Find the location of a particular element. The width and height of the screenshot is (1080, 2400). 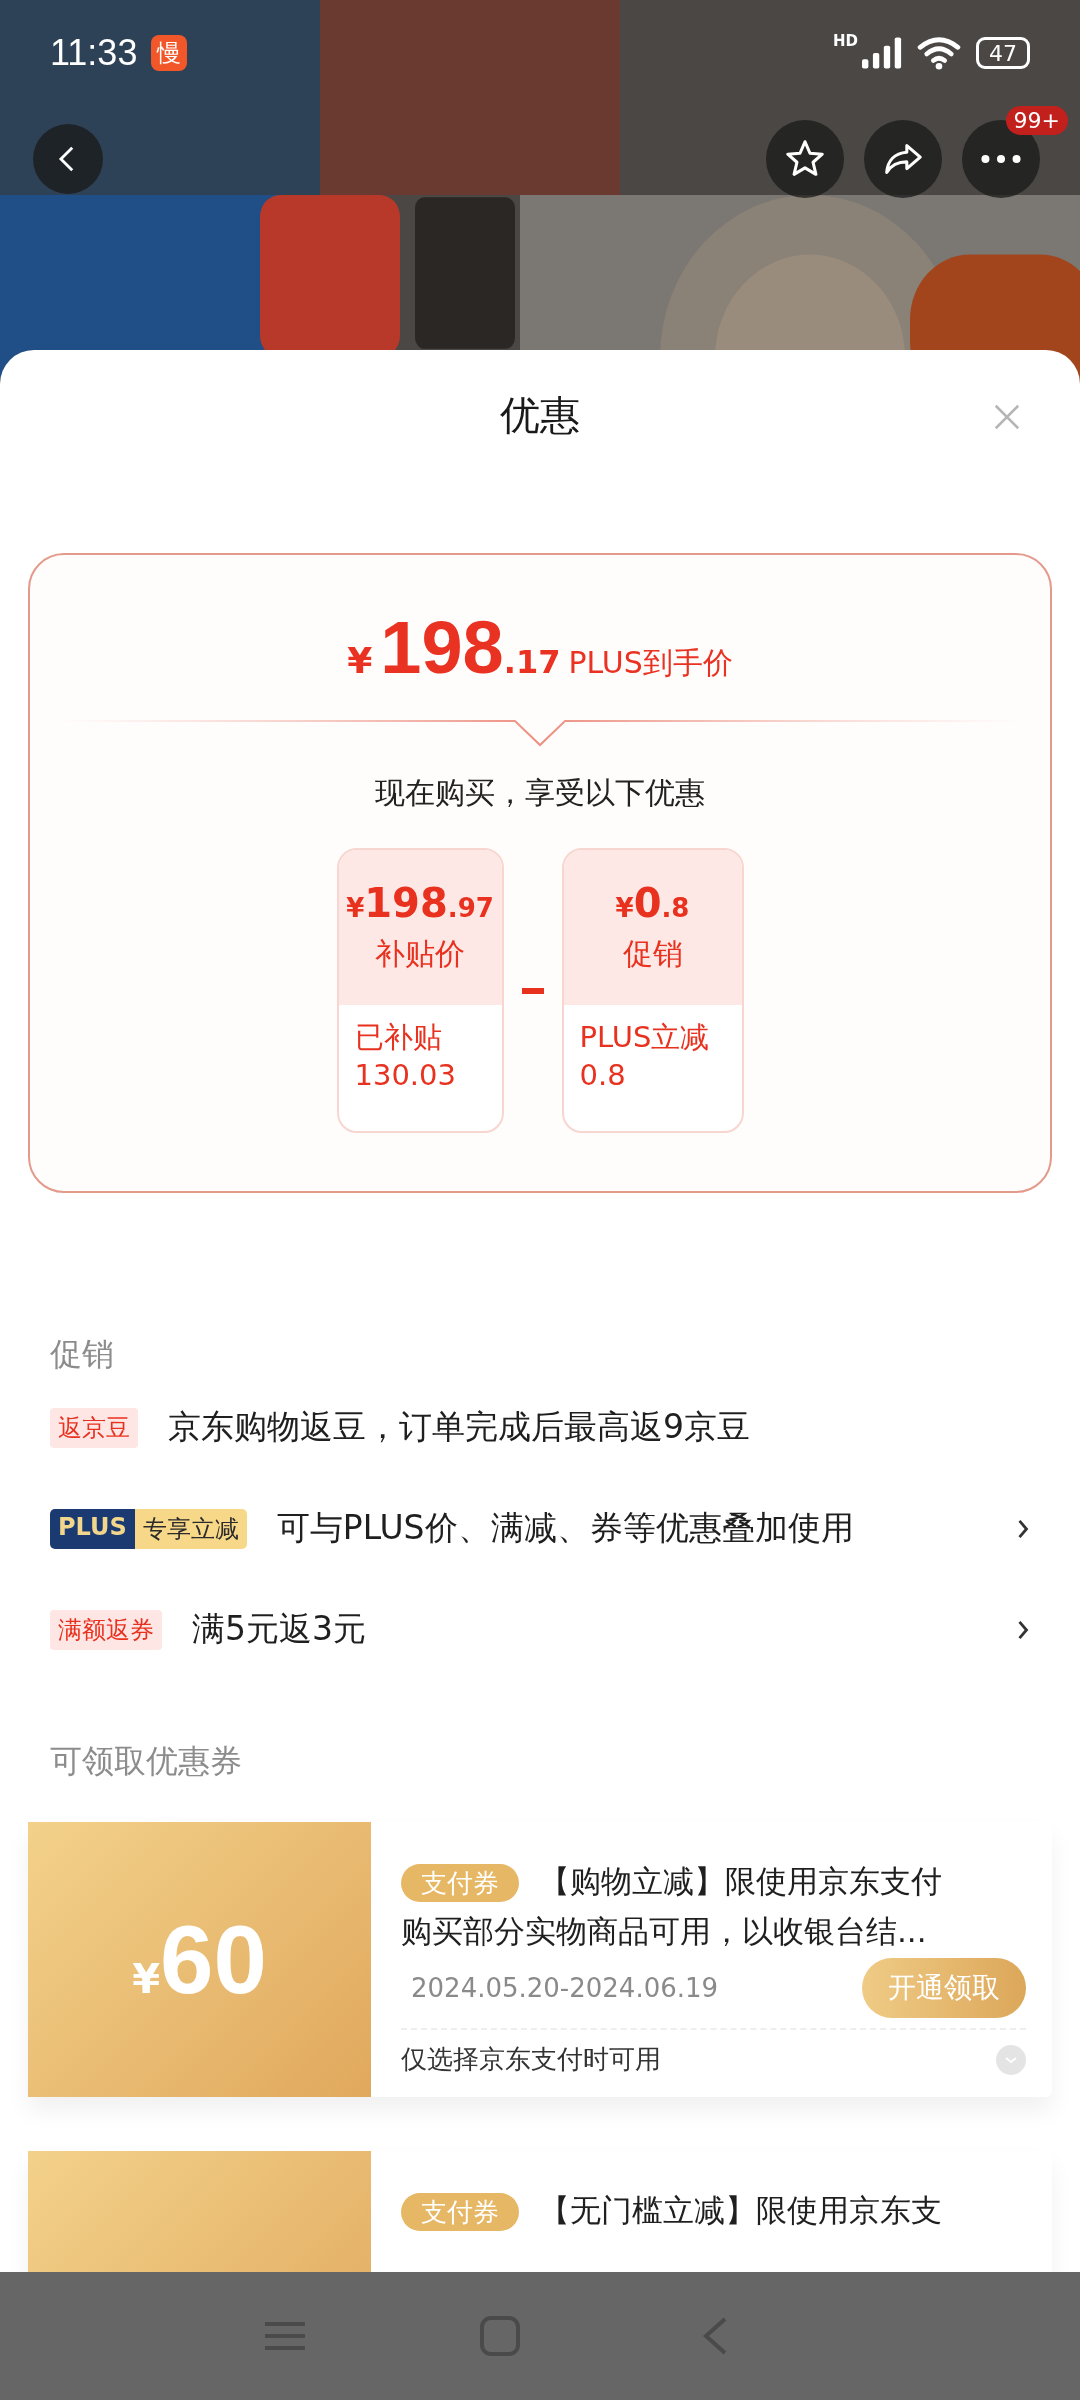

coupon-description: 支付券 【无门槛立减】限使用京东支 is located at coordinates (681, 2210).